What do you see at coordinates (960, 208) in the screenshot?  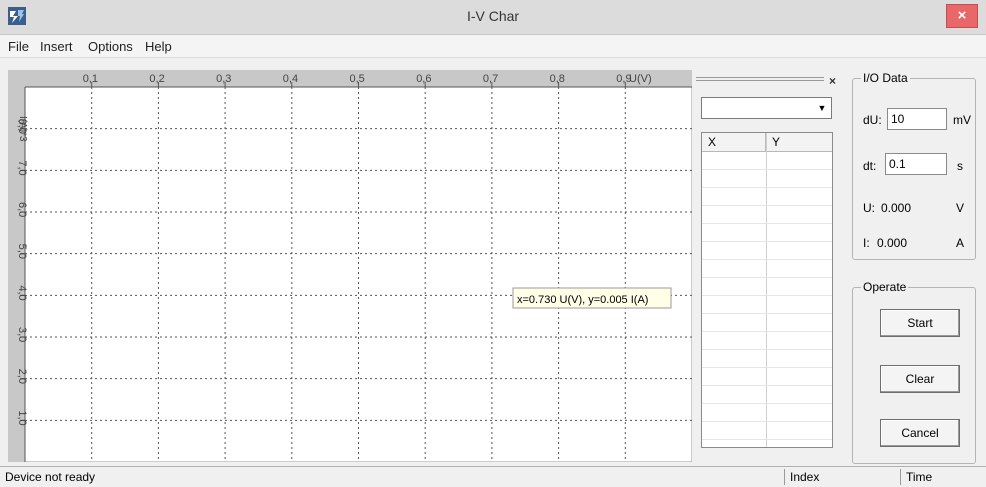 I see `u-unit: V` at bounding box center [960, 208].